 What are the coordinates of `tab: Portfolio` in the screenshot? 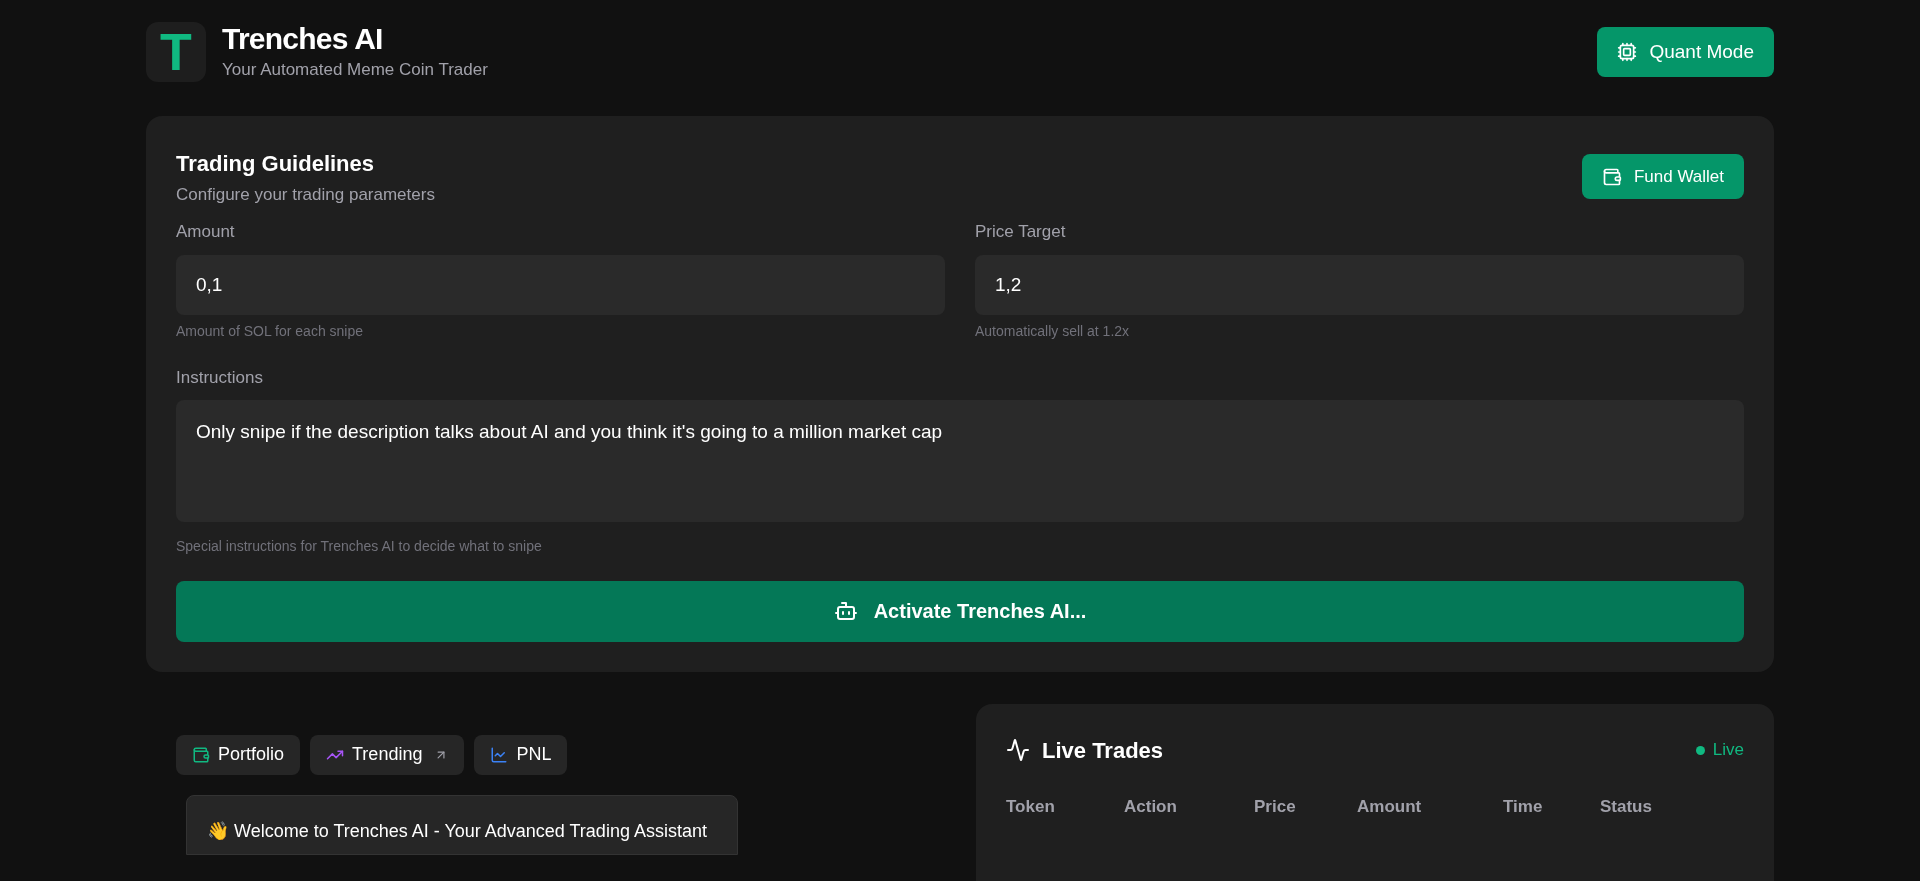 It's located at (238, 754).